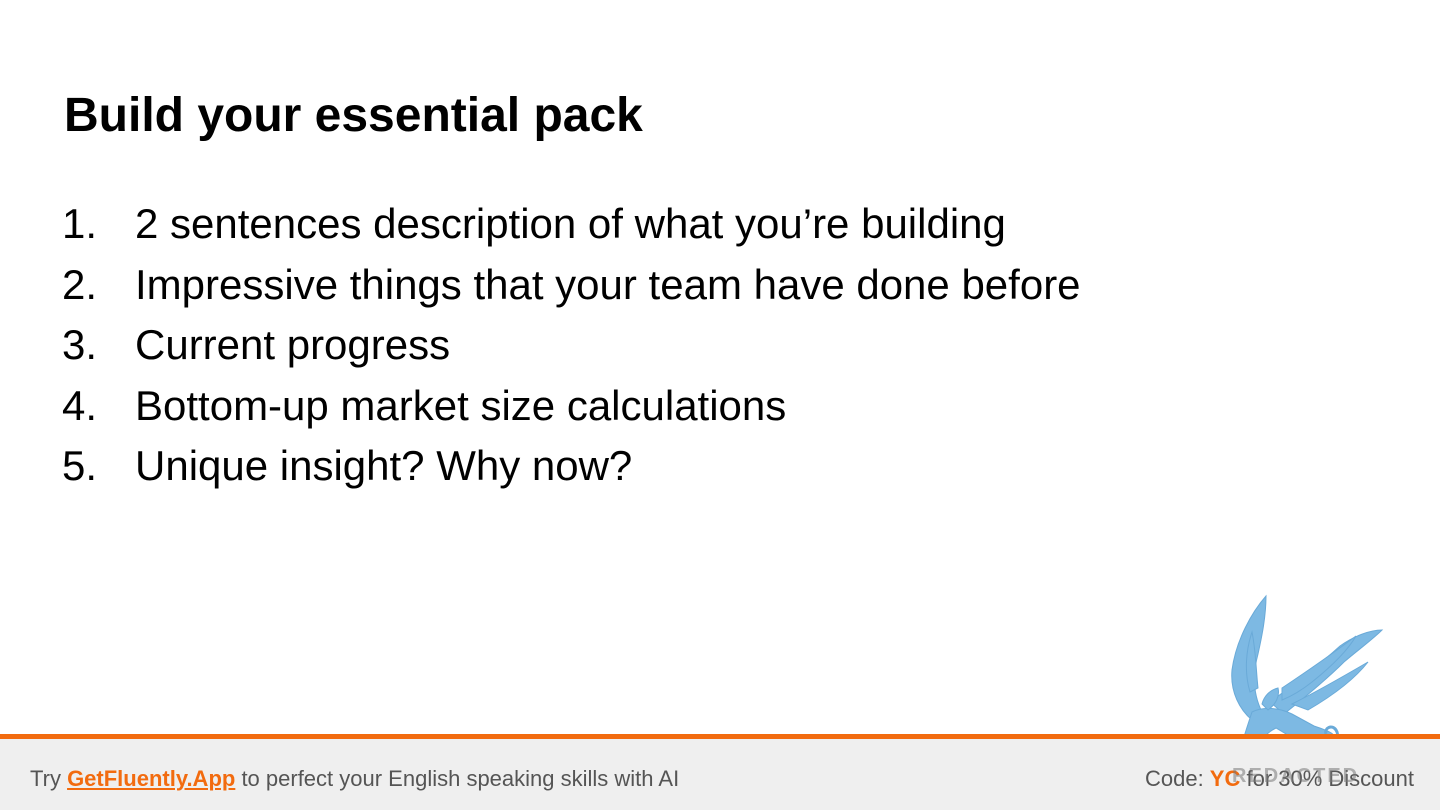 This screenshot has width=1440, height=810. Describe the element at coordinates (80, 284) in the screenshot. I see `list-item-number: 2.` at that location.